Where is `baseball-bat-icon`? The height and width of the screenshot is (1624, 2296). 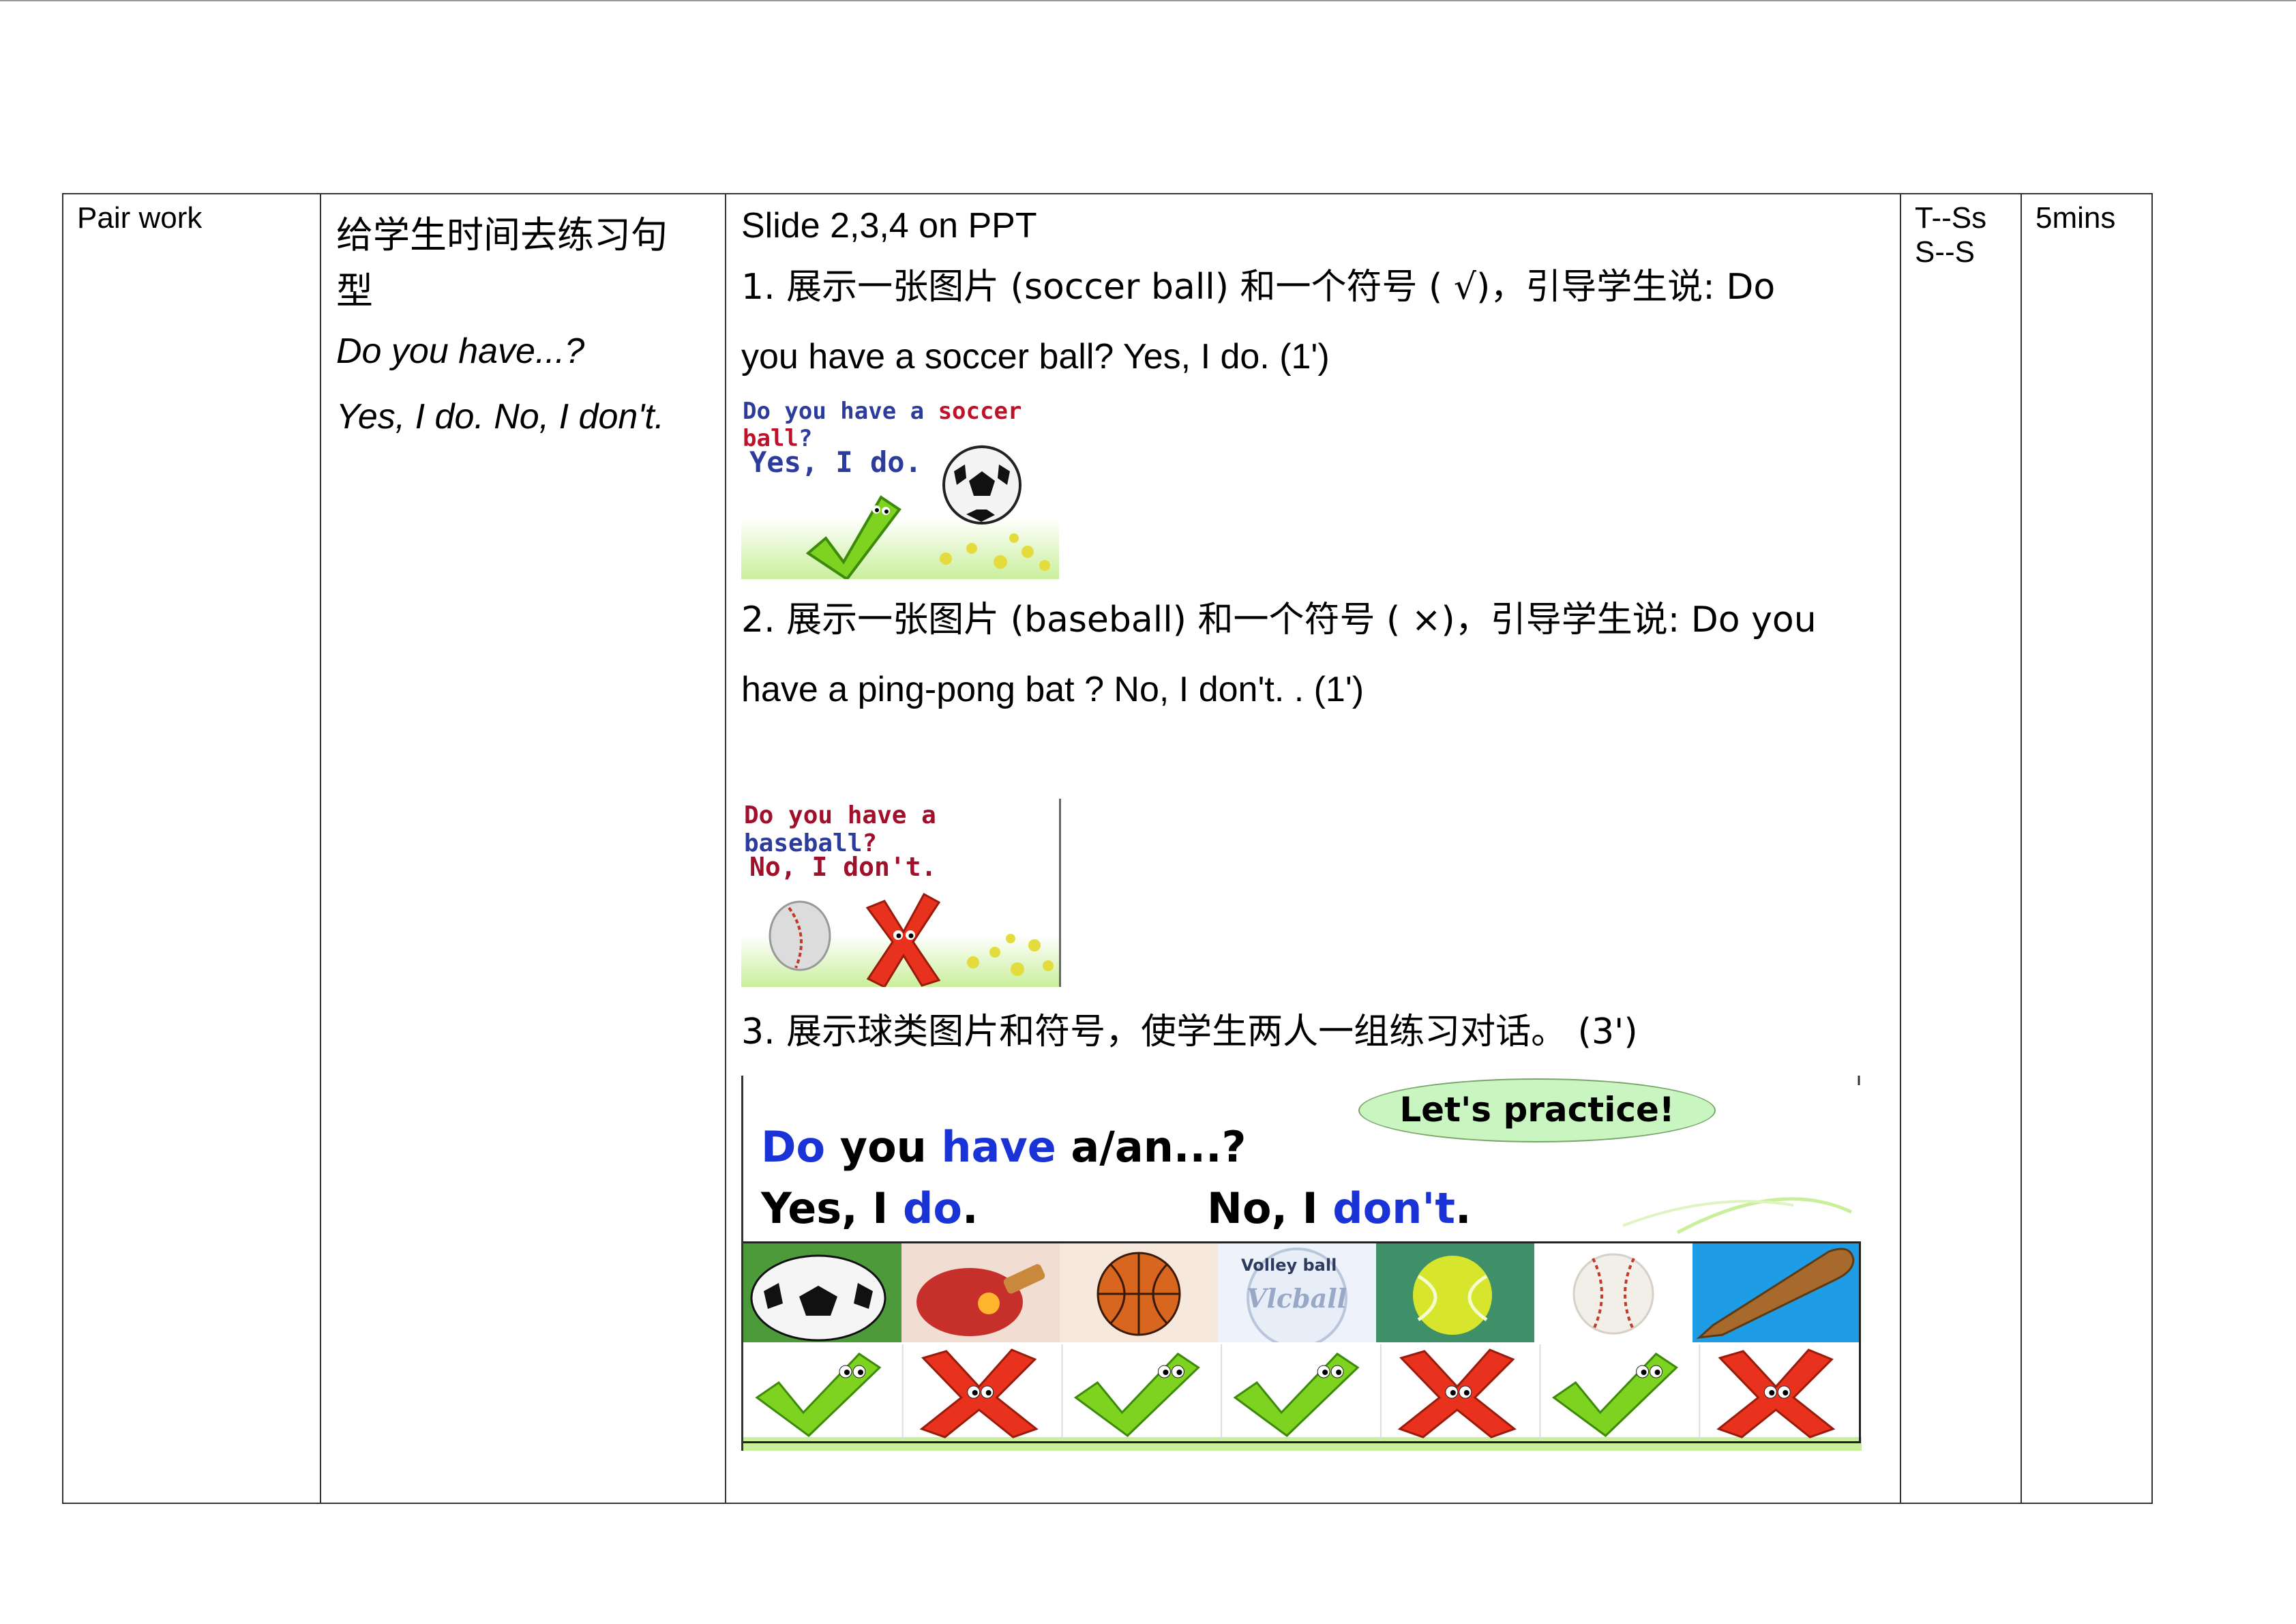 baseball-bat-icon is located at coordinates (1776, 1293).